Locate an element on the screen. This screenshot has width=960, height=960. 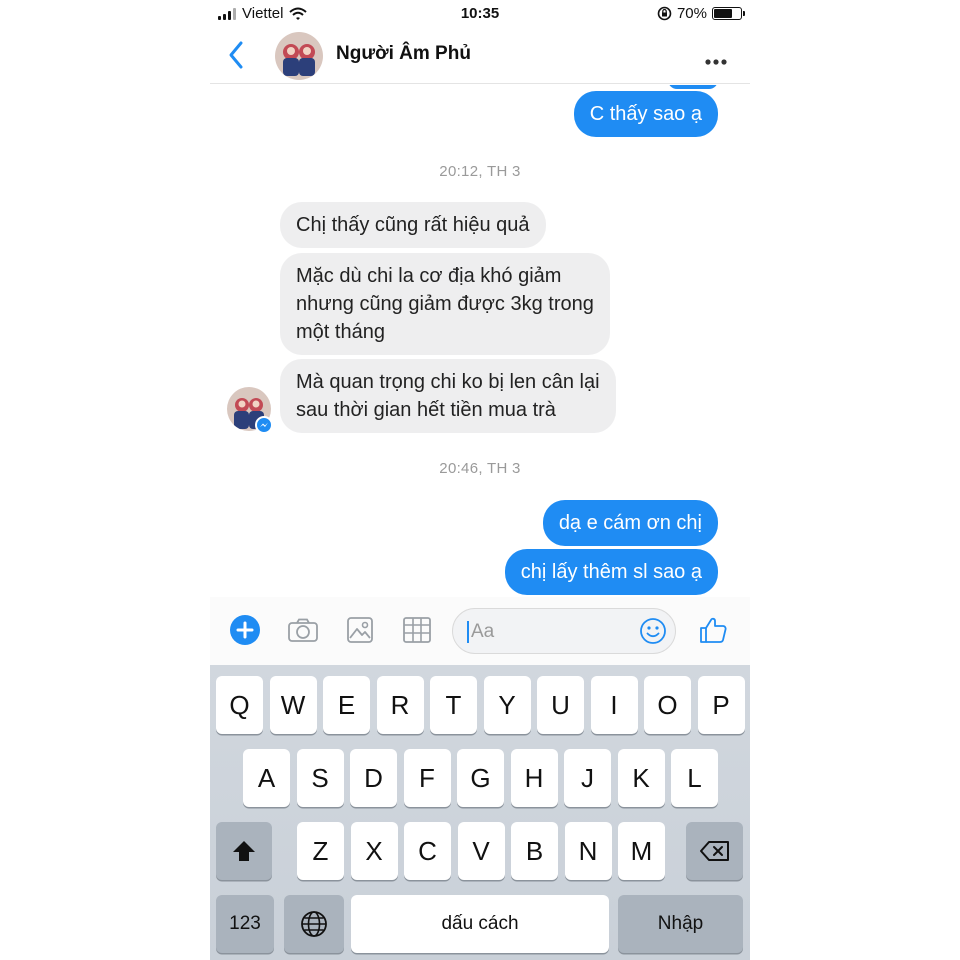
shift-icon is located at coordinates (244, 851).